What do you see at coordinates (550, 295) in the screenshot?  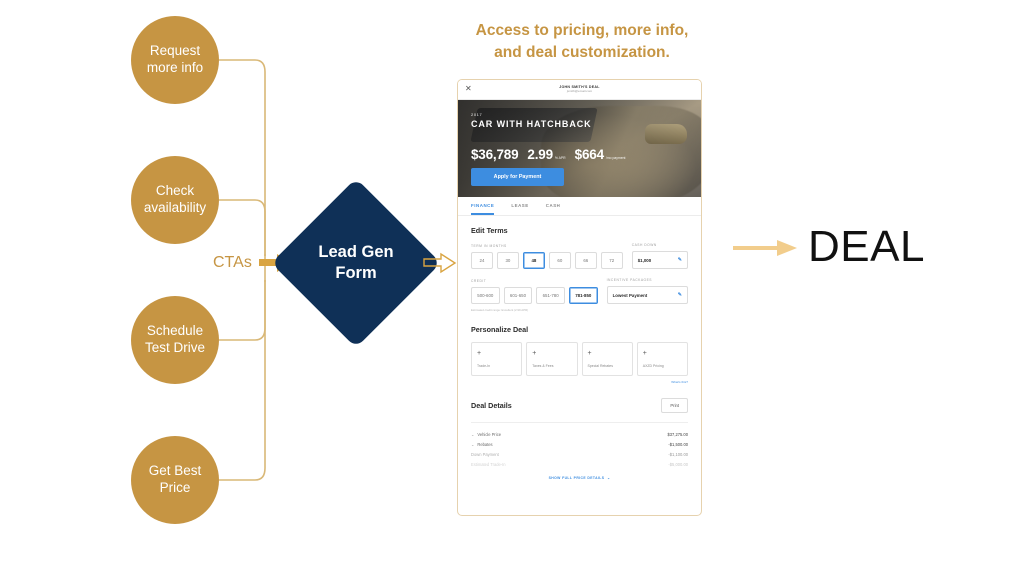 I see `credit-chip: 651-780` at bounding box center [550, 295].